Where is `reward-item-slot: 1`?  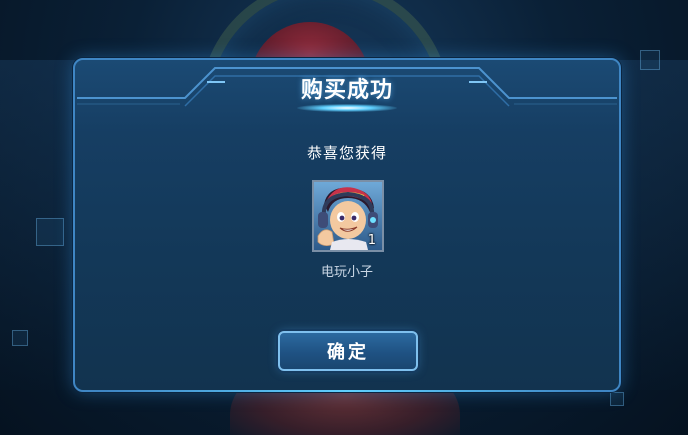
reward-item-slot: 1 is located at coordinates (348, 216).